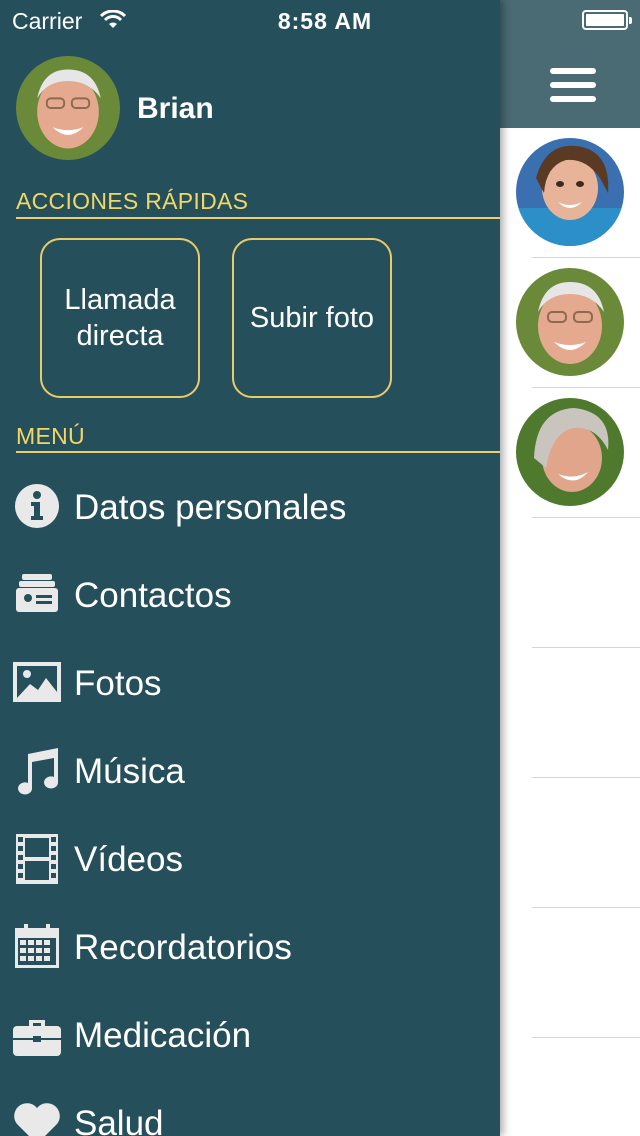 This screenshot has width=640, height=1136. Describe the element at coordinates (37, 859) in the screenshot. I see `film-icon` at that location.